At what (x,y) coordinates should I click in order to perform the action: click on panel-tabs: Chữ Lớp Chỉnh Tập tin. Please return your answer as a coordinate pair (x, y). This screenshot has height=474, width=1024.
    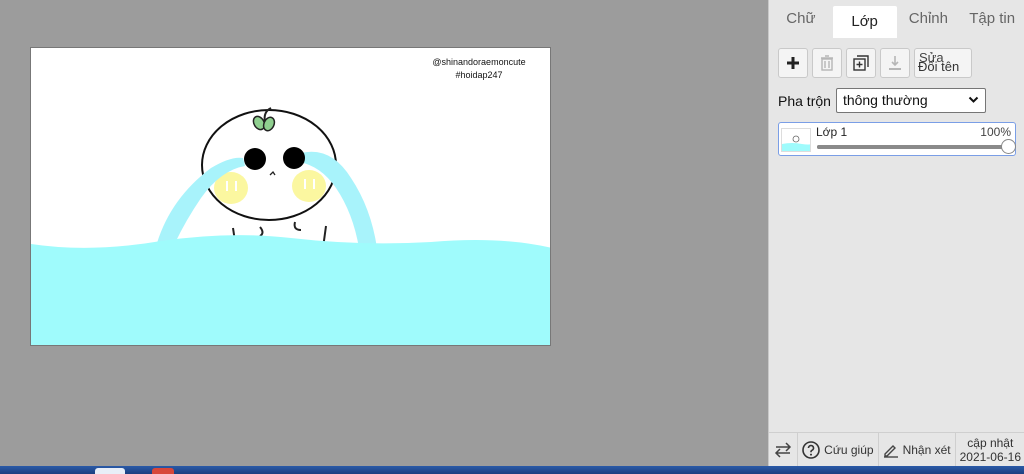
    Looking at the image, I should click on (896, 19).